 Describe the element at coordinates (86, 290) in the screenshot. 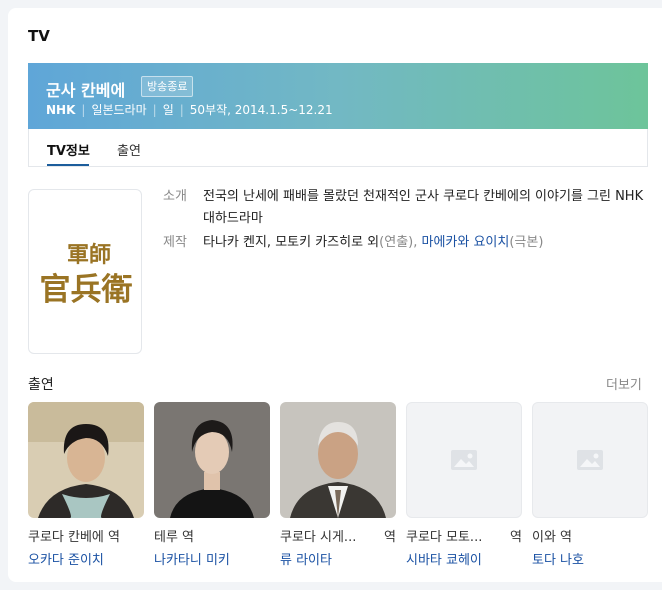

I see `poster-logo-bottom: 官兵衛` at that location.